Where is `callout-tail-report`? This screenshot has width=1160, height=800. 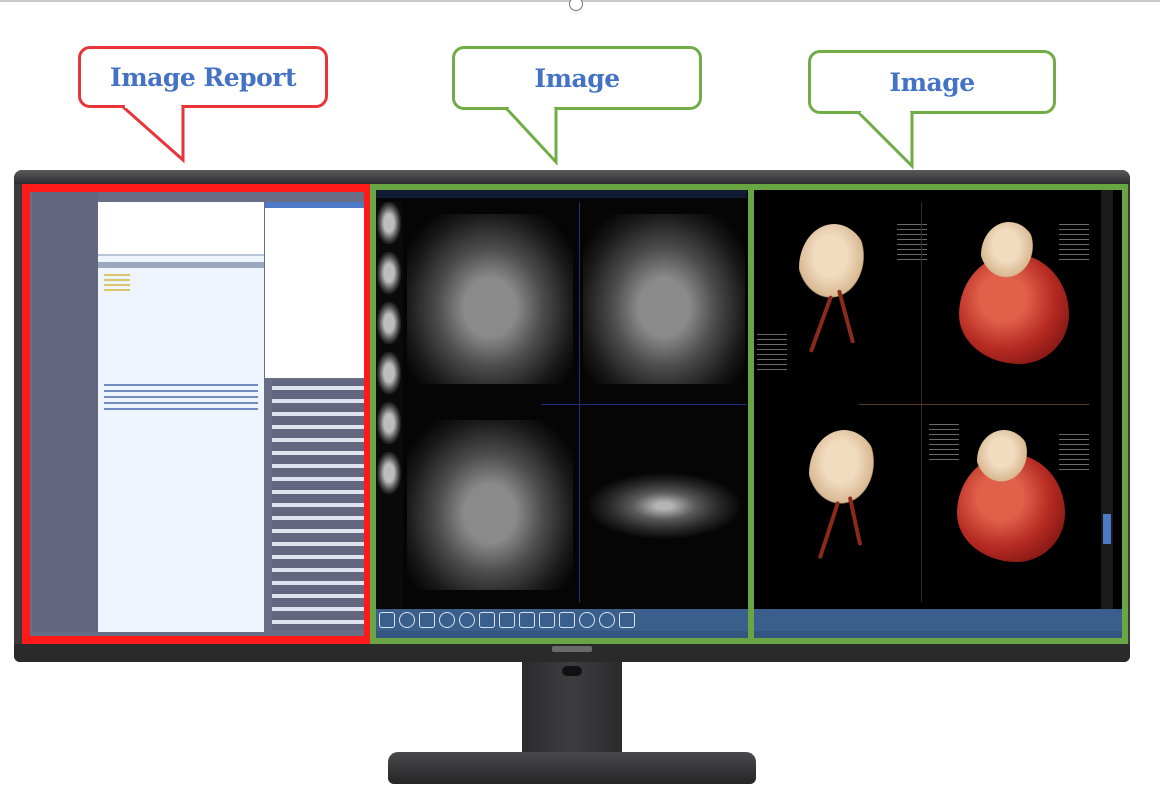 callout-tail-report is located at coordinates (153, 134).